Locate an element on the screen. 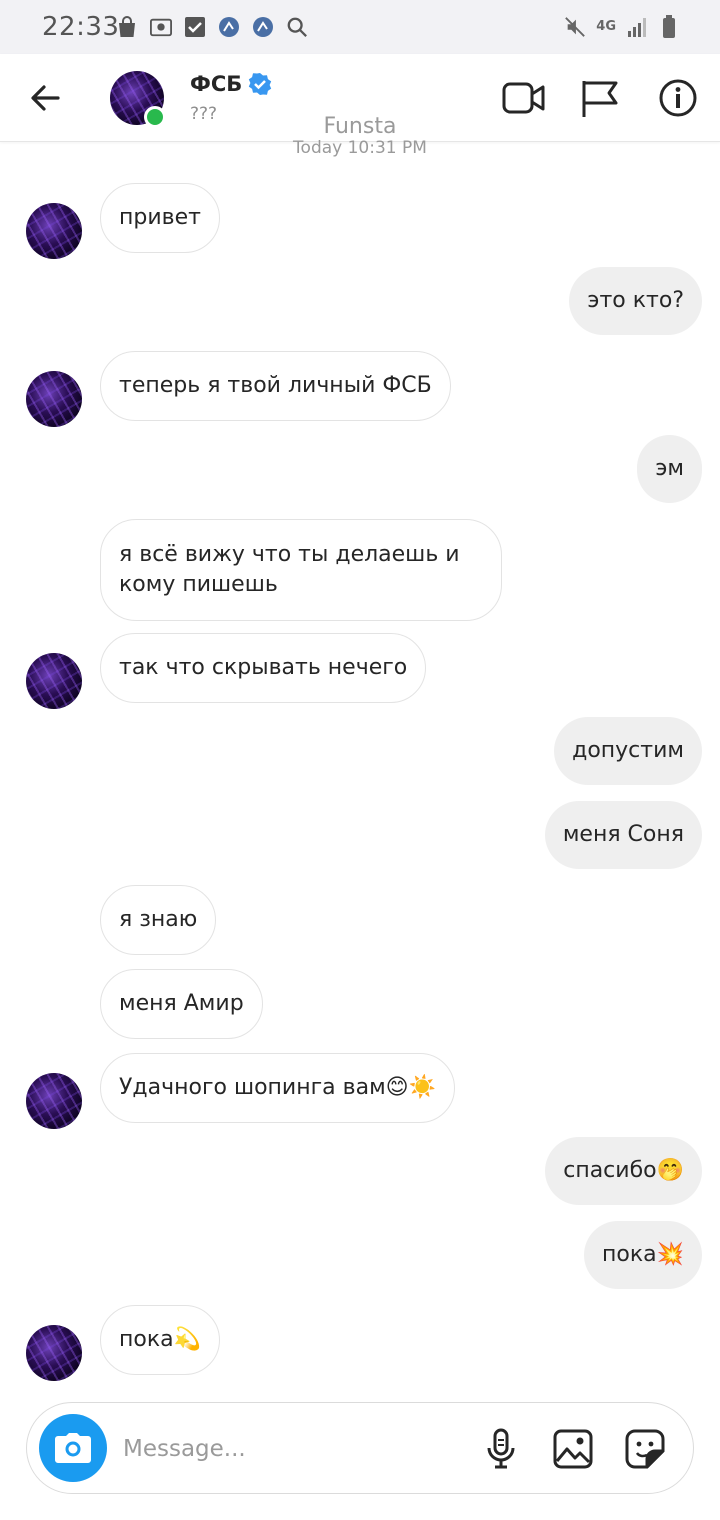 The image size is (720, 1520). message-incoming: я всё вижу что ты делаешь и кому пишешь is located at coordinates (301, 570).